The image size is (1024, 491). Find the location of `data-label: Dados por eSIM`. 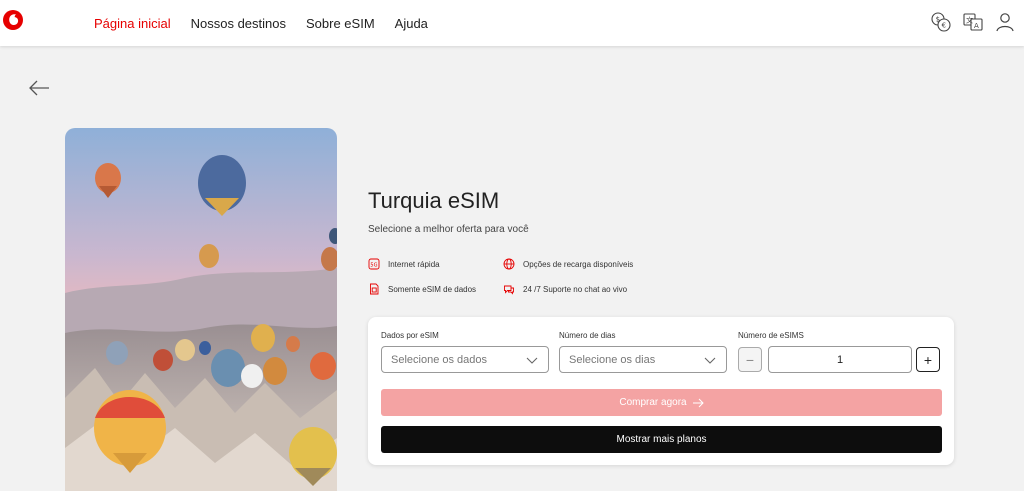

data-label: Dados por eSIM is located at coordinates (410, 335).